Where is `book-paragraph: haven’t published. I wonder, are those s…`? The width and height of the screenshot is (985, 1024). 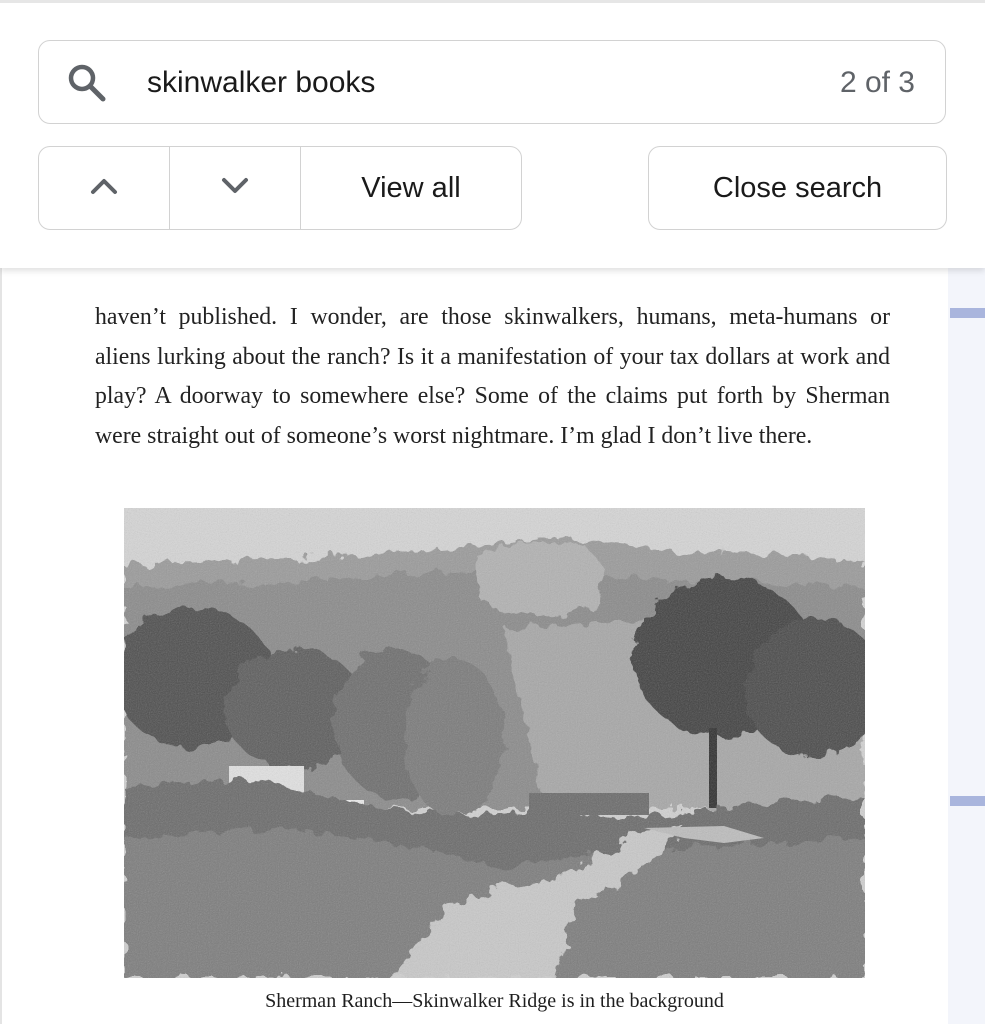
book-paragraph: haven’t published. I wonder, are those s… is located at coordinates (492, 376).